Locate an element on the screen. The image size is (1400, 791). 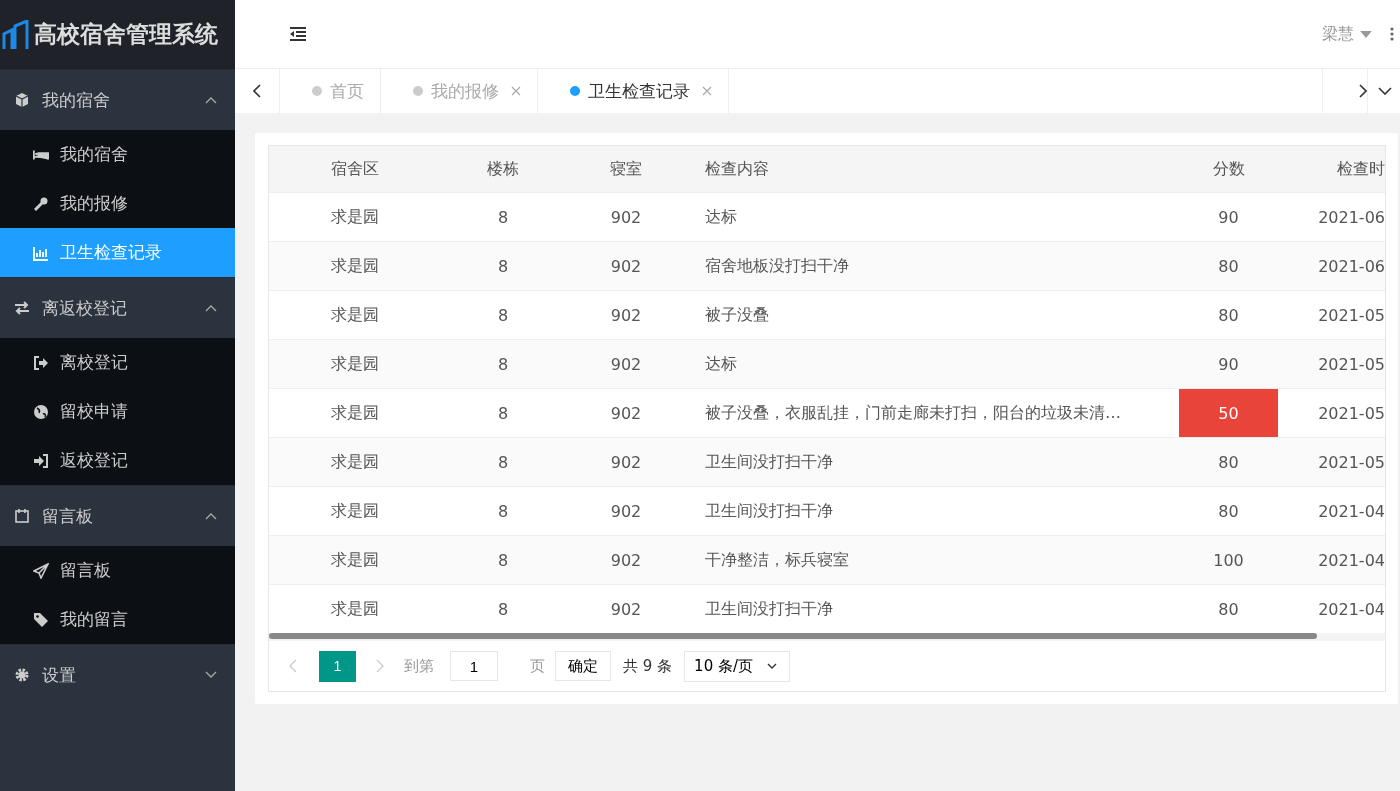
menu-item: 留校申请 is located at coordinates (117, 411).